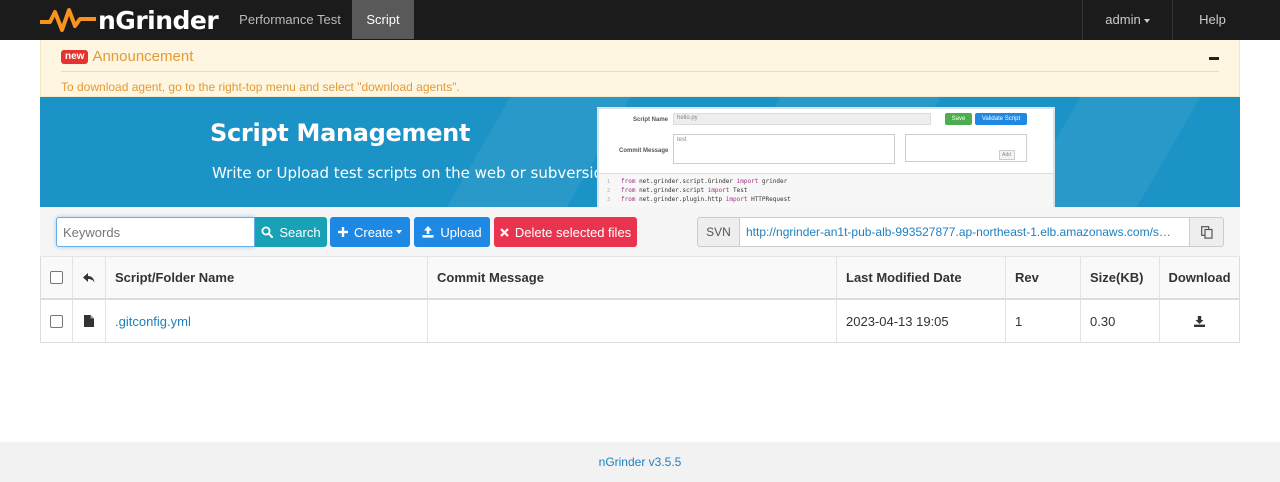 This screenshot has height=482, width=1280. What do you see at coordinates (609, 191) in the screenshot?
I see `preview-line-number: 2` at bounding box center [609, 191].